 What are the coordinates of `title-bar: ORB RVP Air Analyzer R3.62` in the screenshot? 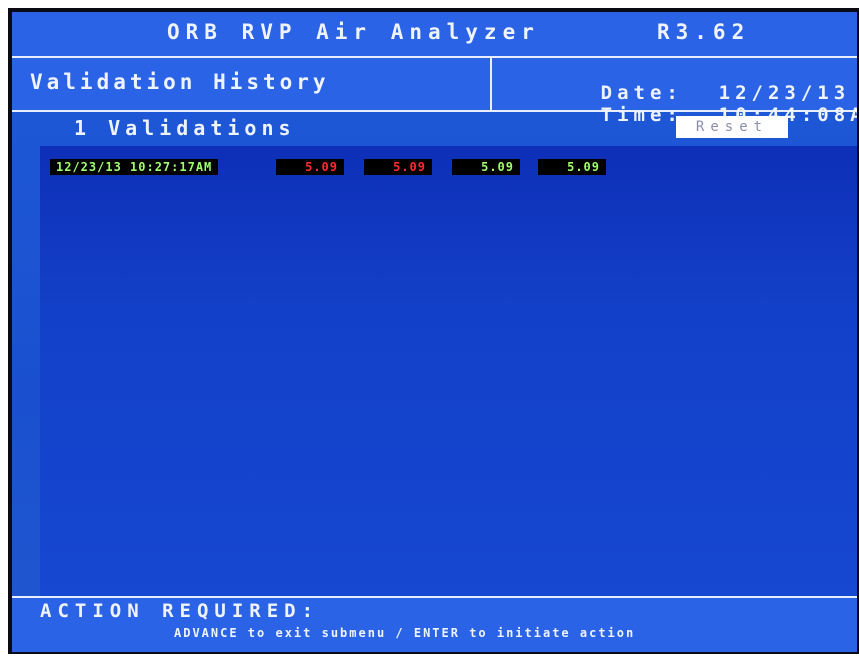 It's located at (434, 35).